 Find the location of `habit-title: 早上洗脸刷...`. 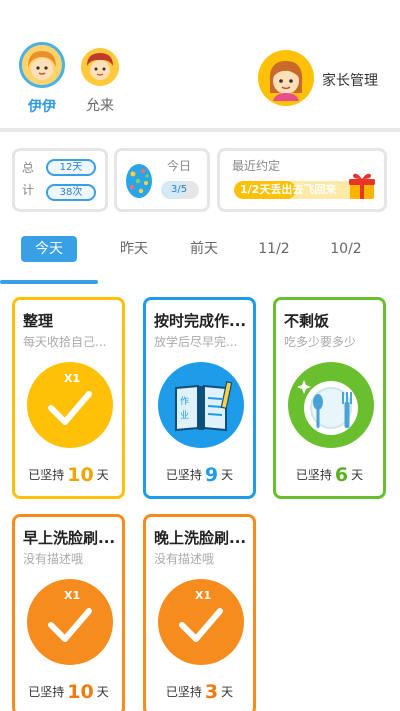

habit-title: 早上洗脸刷... is located at coordinates (69, 538).